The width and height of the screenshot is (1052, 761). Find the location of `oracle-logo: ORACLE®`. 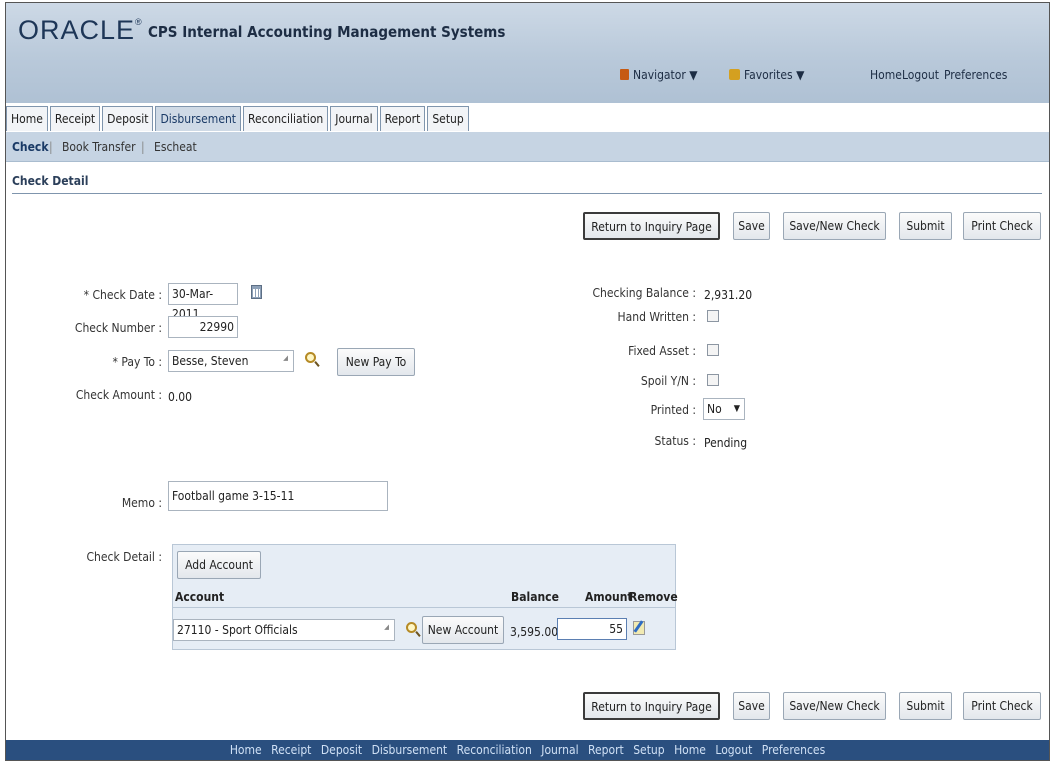

oracle-logo: ORACLE® is located at coordinates (80, 30).